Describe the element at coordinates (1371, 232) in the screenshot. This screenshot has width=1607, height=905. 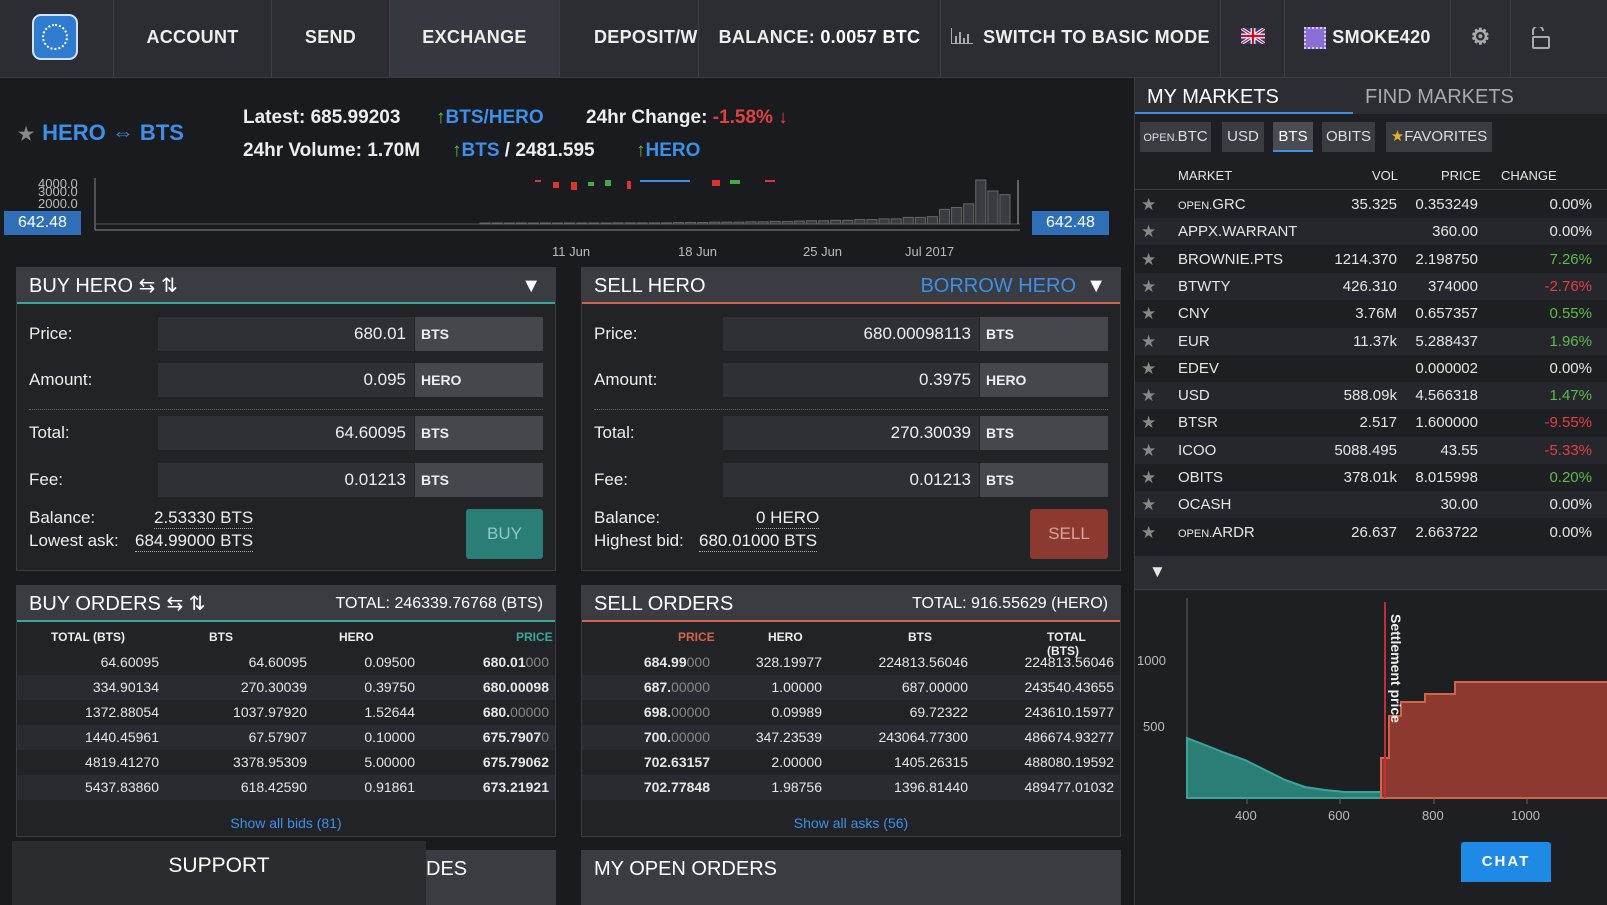
I see `market-row: ★ APPX.WARRANT 360.00 0.00%` at that location.